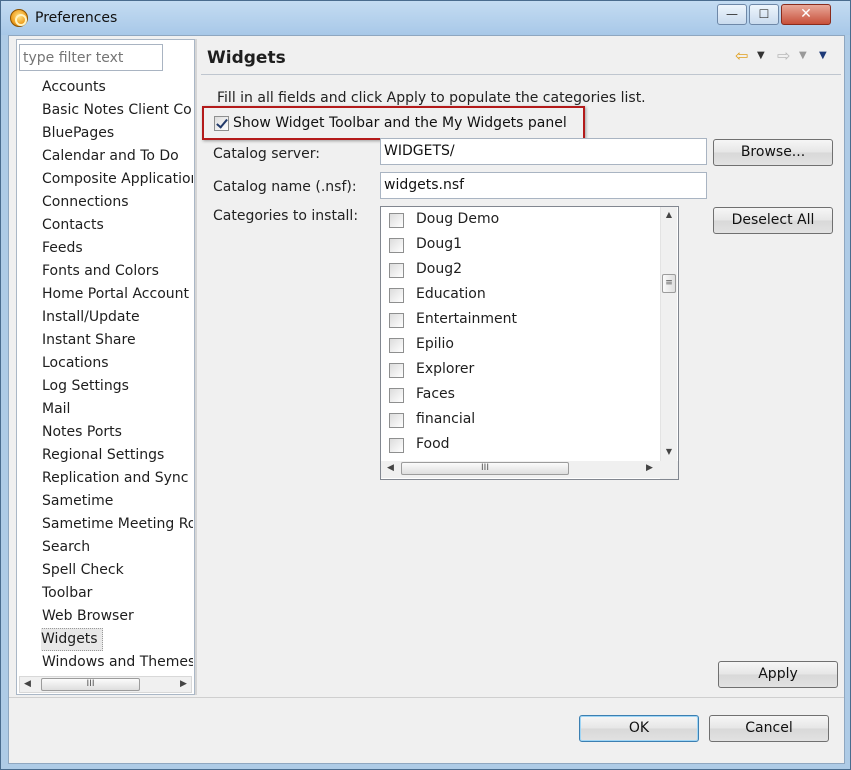 This screenshot has width=851, height=770. What do you see at coordinates (117, 363) in the screenshot?
I see `tree-item-locations: Locations` at bounding box center [117, 363].